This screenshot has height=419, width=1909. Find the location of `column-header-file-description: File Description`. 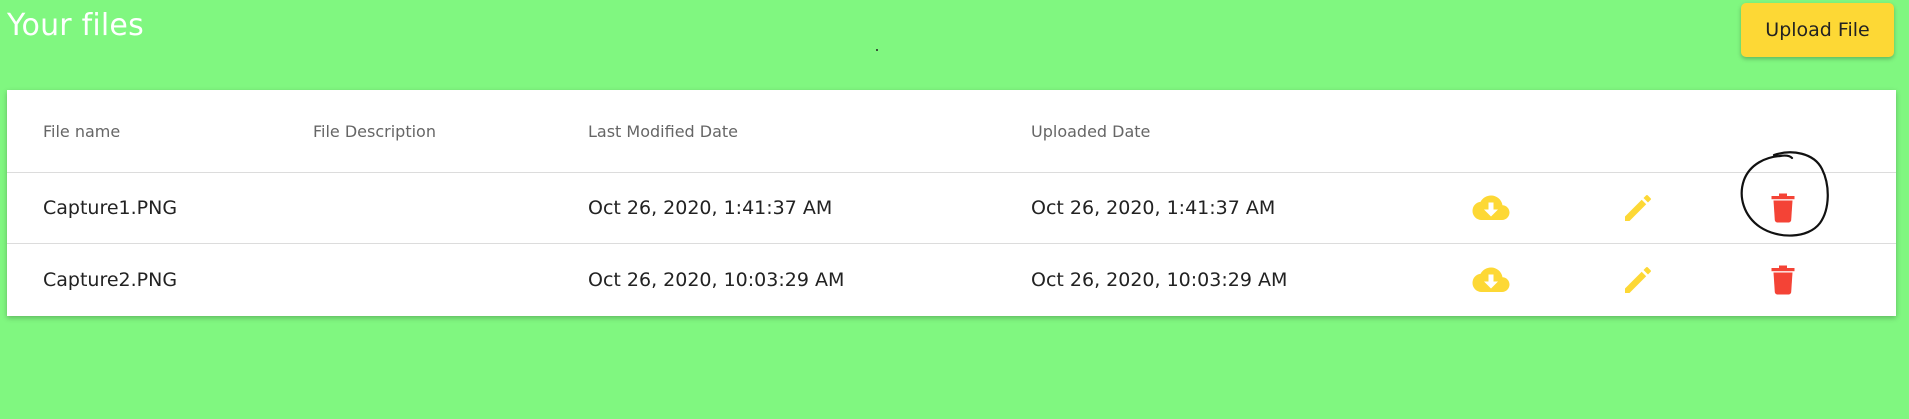

column-header-file-description: File Description is located at coordinates (374, 131).